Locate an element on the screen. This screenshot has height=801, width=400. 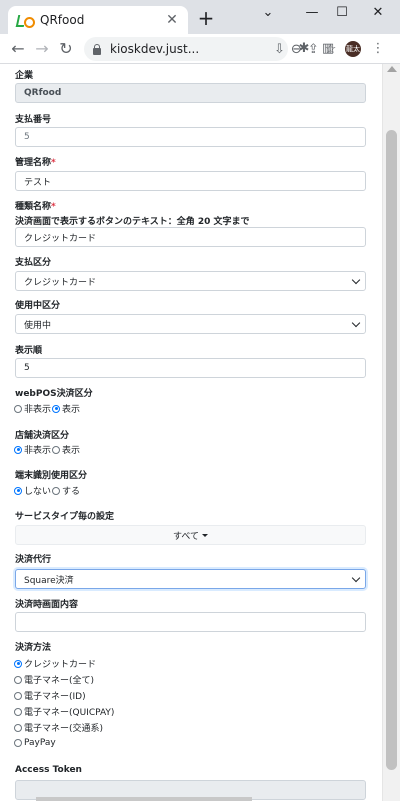
type-name-label: 種類名称* is located at coordinates (35, 207).